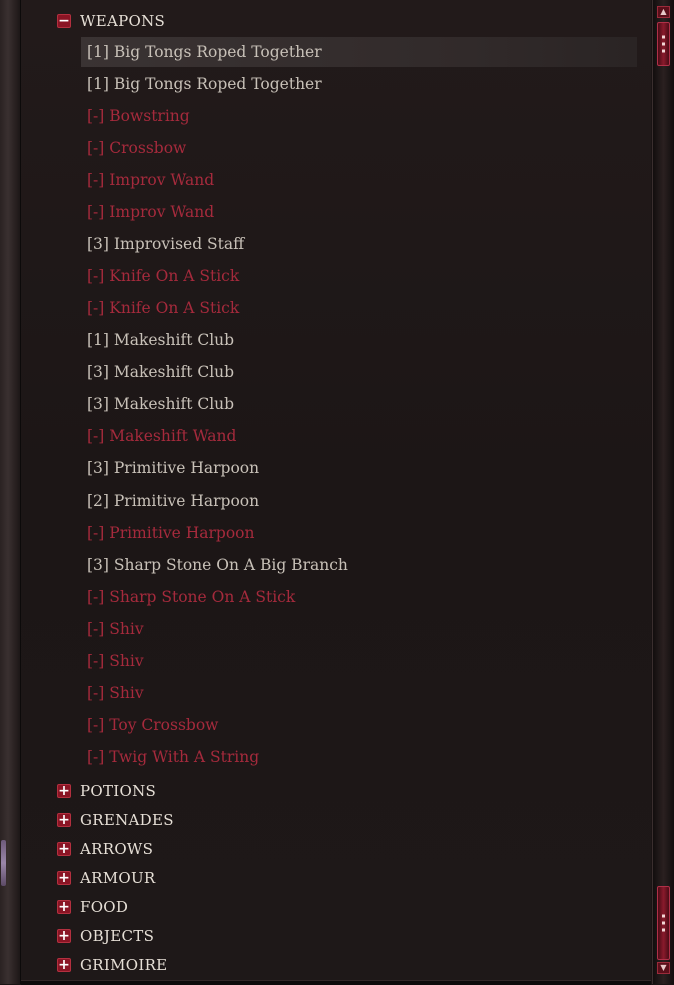 This screenshot has width=674, height=985. Describe the element at coordinates (336, 982) in the screenshot. I see `panel-bottom-edge` at that location.